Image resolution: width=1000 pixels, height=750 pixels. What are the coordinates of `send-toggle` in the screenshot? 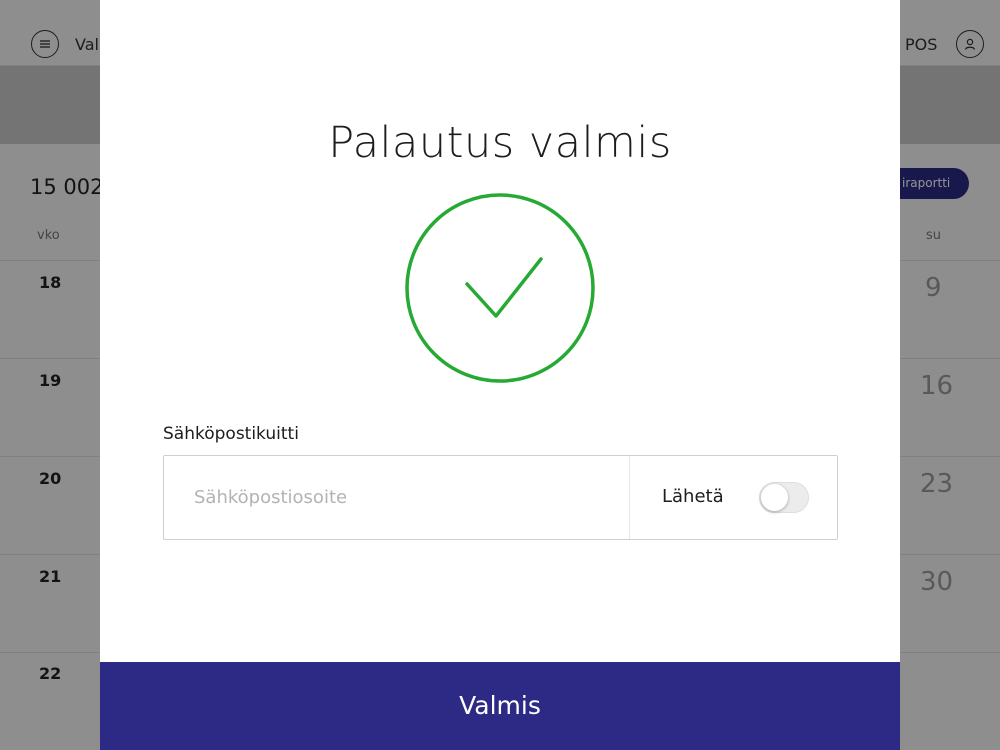 It's located at (784, 497).